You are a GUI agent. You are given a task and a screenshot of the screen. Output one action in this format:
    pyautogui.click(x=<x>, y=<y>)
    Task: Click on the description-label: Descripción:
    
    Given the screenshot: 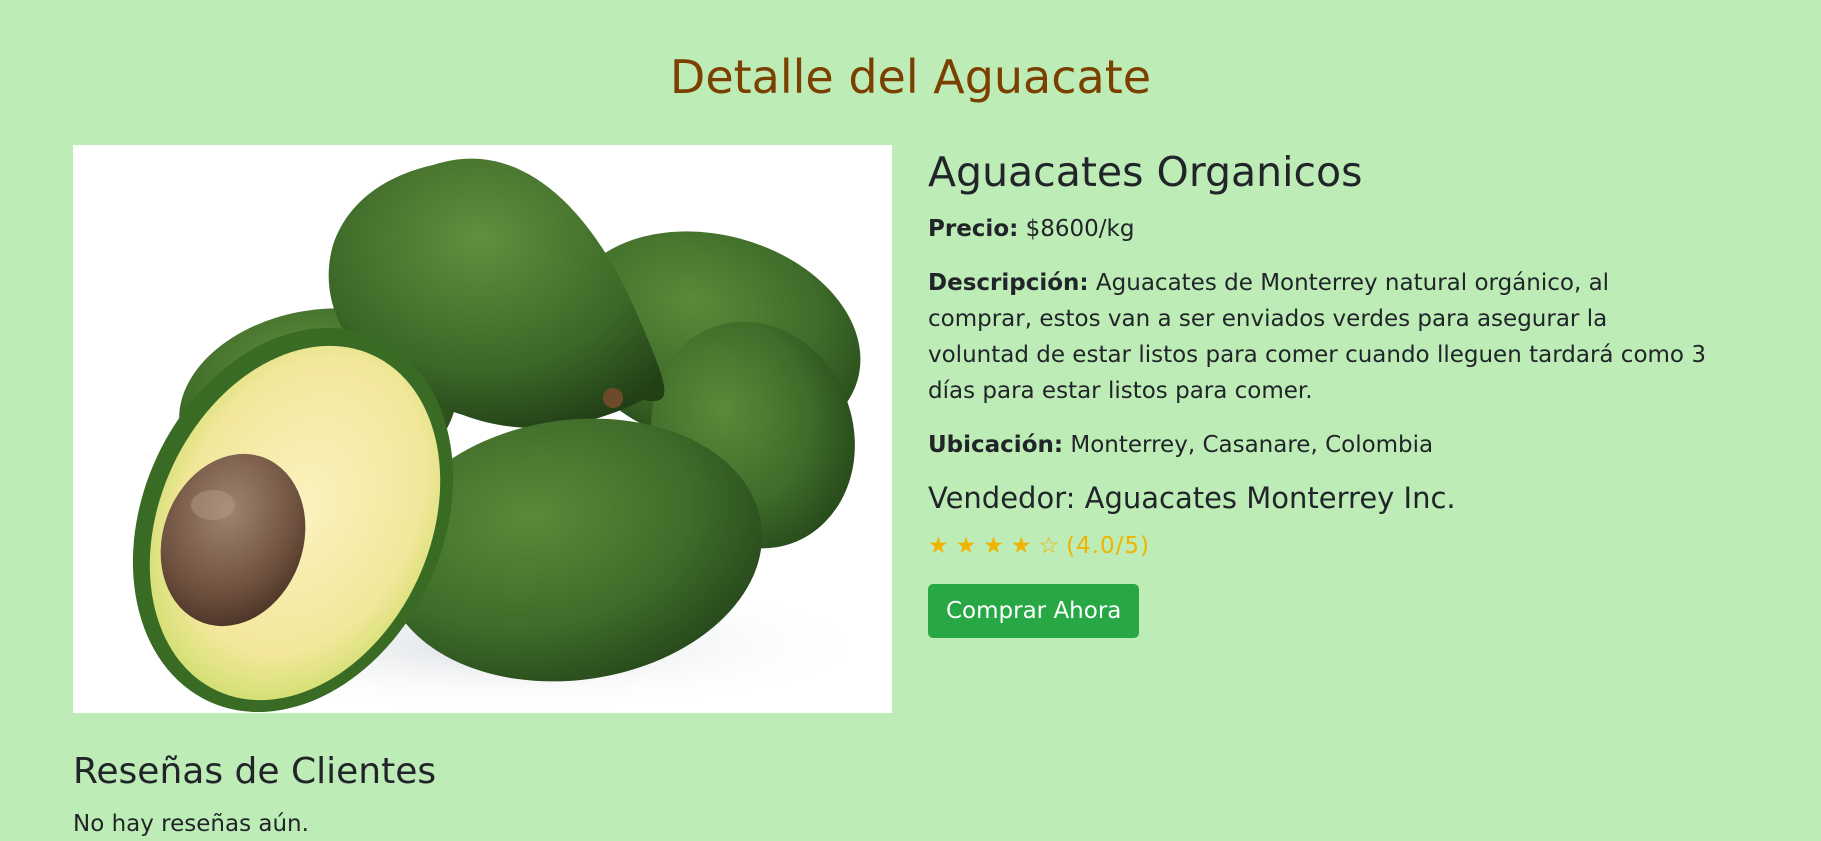 What is the action you would take?
    pyautogui.click(x=1008, y=283)
    